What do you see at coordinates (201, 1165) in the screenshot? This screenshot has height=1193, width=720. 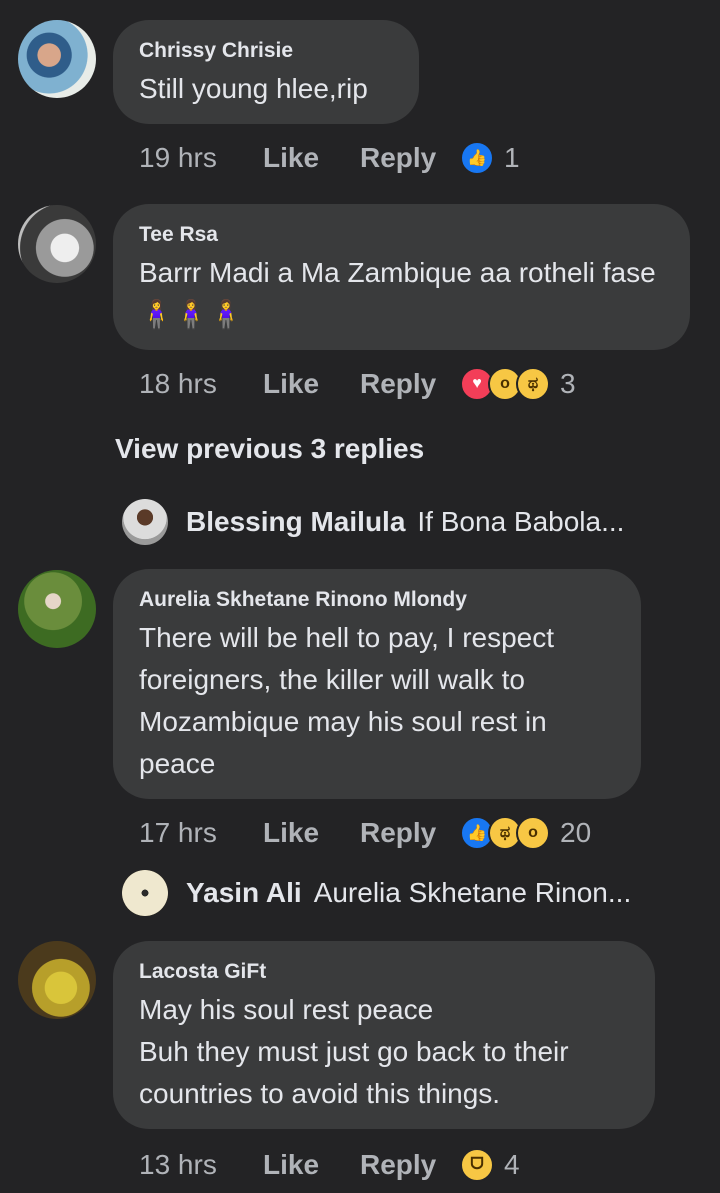 I see `comment-time: 13 hrs` at bounding box center [201, 1165].